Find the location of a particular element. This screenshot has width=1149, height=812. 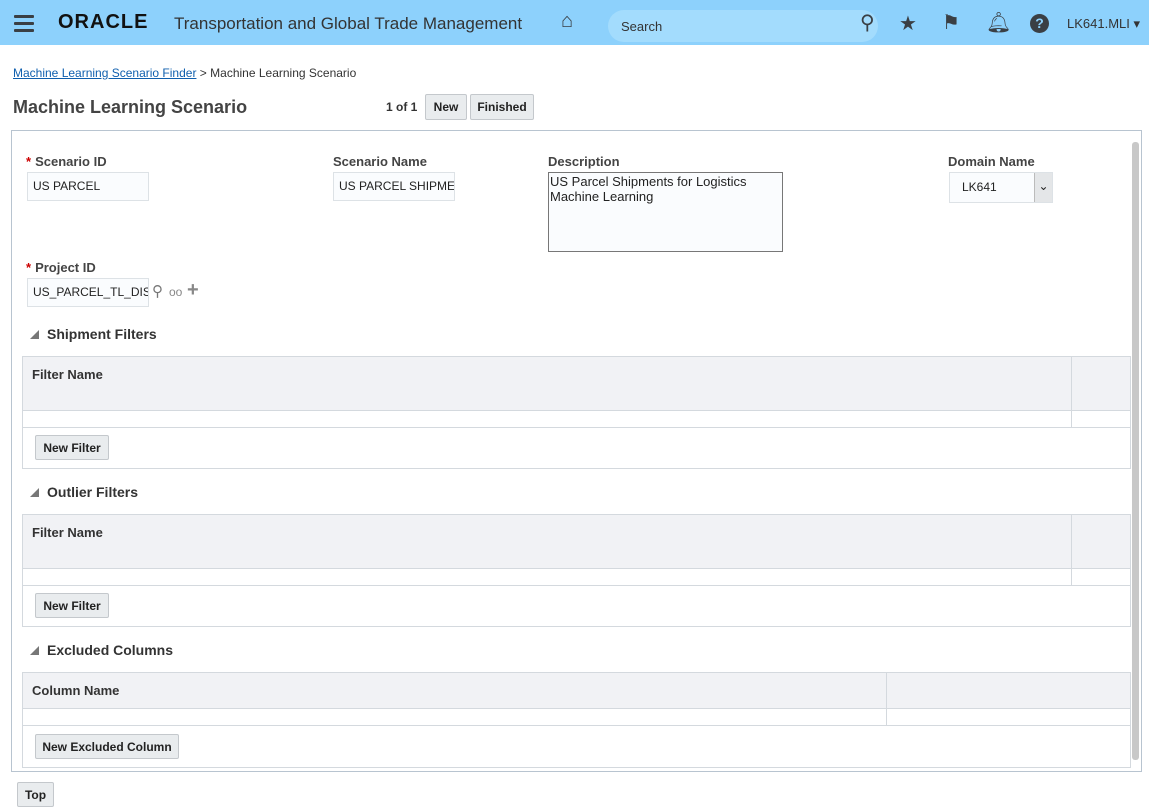

home-icon: ⌂ is located at coordinates (567, 21).